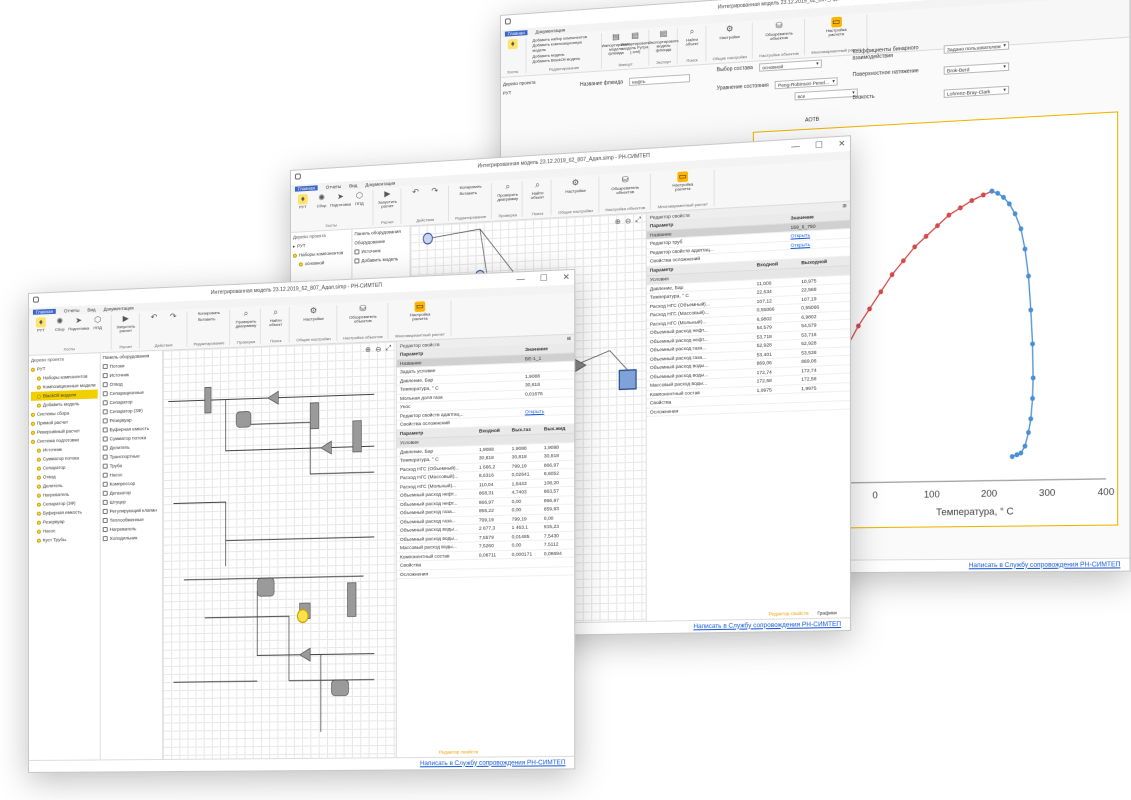 This screenshot has height=800, width=1131. What do you see at coordinates (116, 385) in the screenshot?
I see `palette-item-label: Отвод` at bounding box center [116, 385].